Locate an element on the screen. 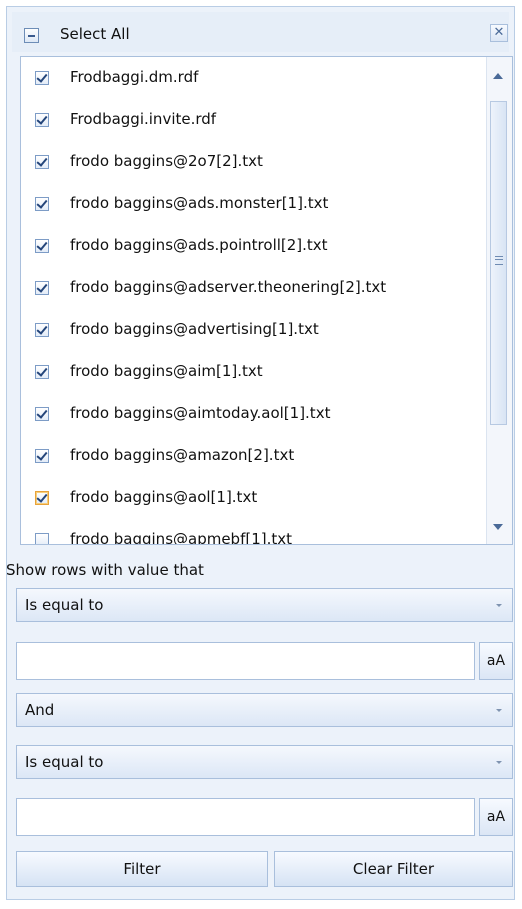 The image size is (522, 909). filter-caption: Show rows with value that is located at coordinates (105, 570).